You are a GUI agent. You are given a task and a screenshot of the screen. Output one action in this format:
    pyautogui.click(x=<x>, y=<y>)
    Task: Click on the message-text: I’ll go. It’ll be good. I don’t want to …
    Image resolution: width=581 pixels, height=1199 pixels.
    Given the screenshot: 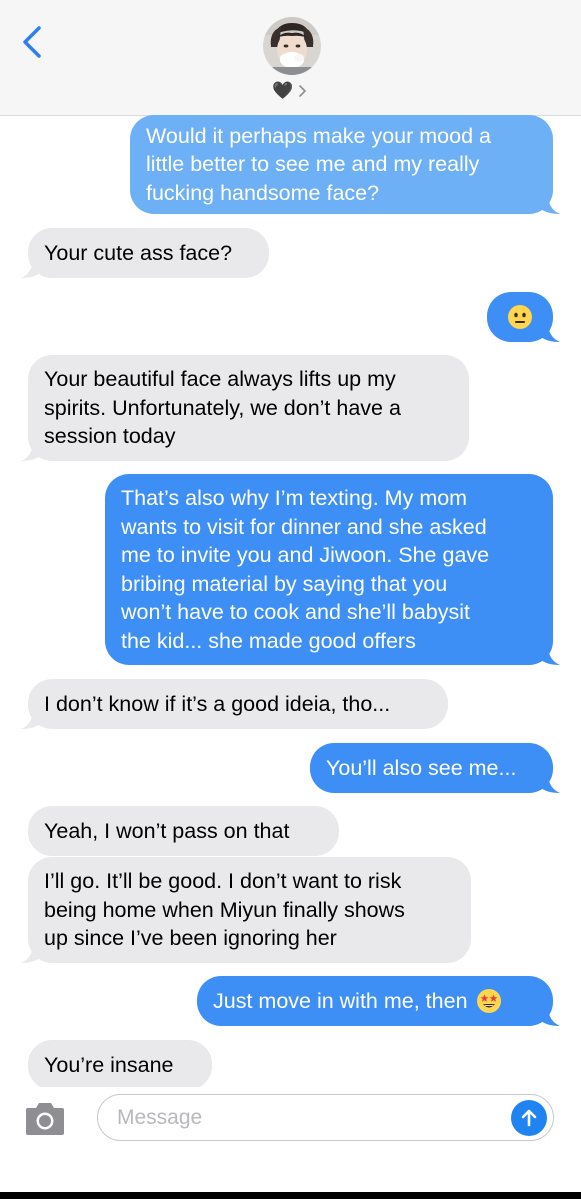 What is the action you would take?
    pyautogui.click(x=224, y=910)
    